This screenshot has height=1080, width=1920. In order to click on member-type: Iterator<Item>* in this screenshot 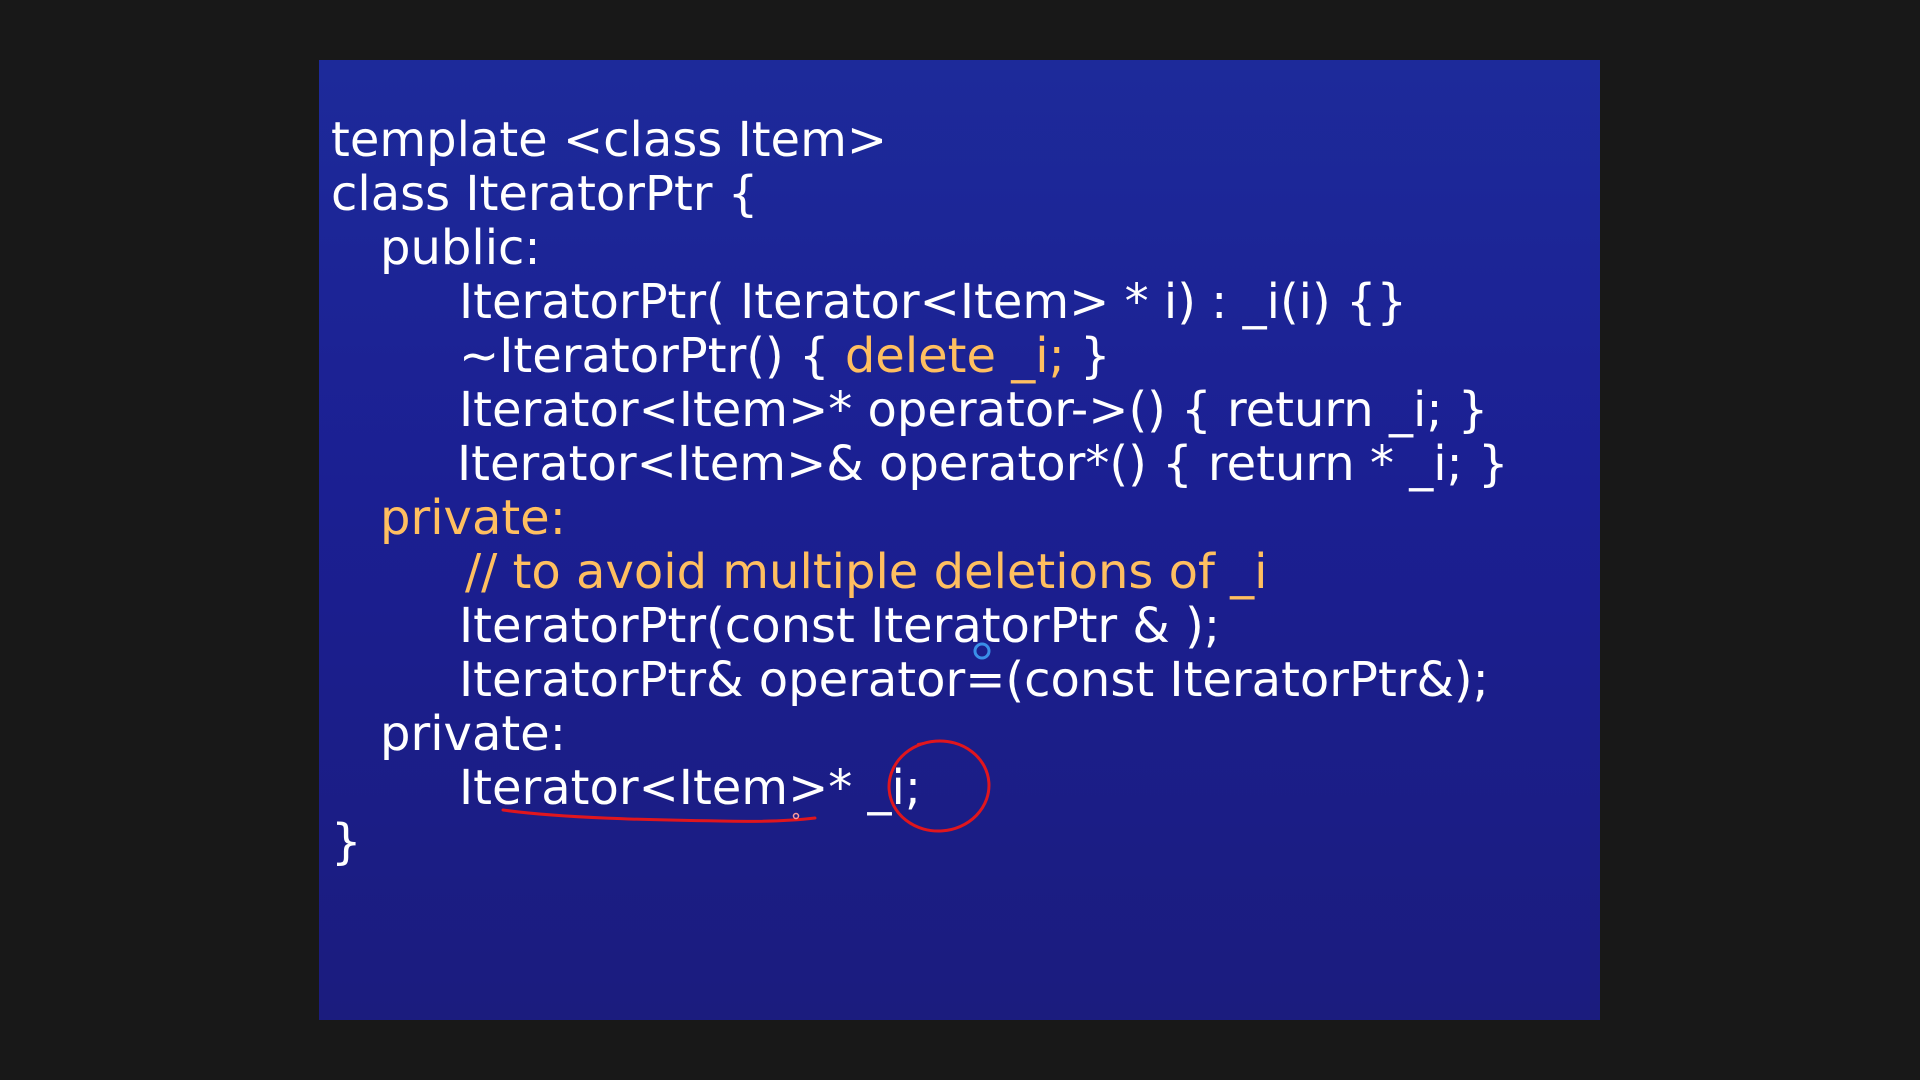, I will do `click(663, 788)`.